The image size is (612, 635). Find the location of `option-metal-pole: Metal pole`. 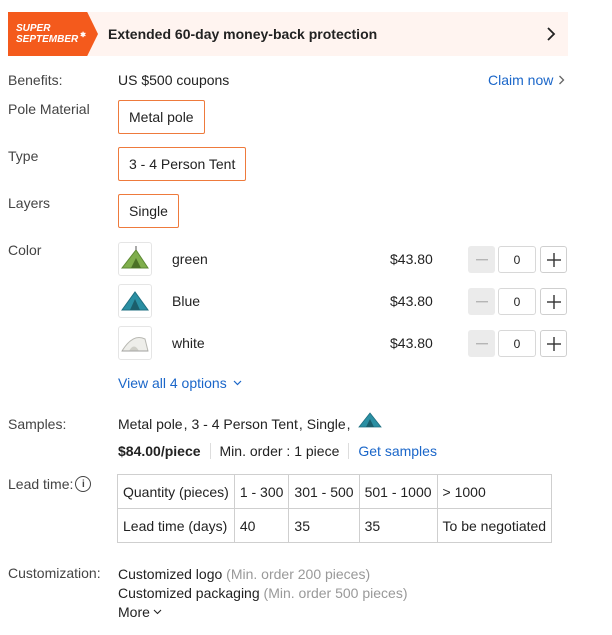

option-metal-pole: Metal pole is located at coordinates (161, 117).